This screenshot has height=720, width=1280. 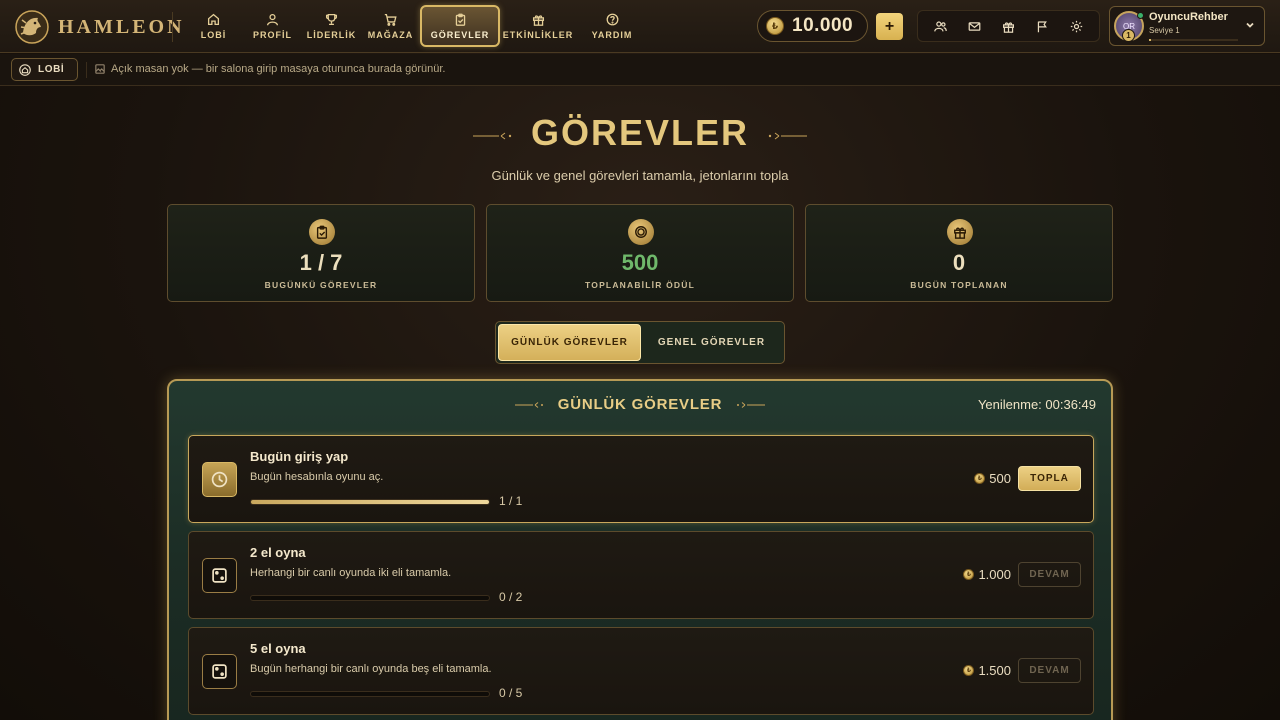 What do you see at coordinates (272, 19) in the screenshot?
I see `user-icon` at bounding box center [272, 19].